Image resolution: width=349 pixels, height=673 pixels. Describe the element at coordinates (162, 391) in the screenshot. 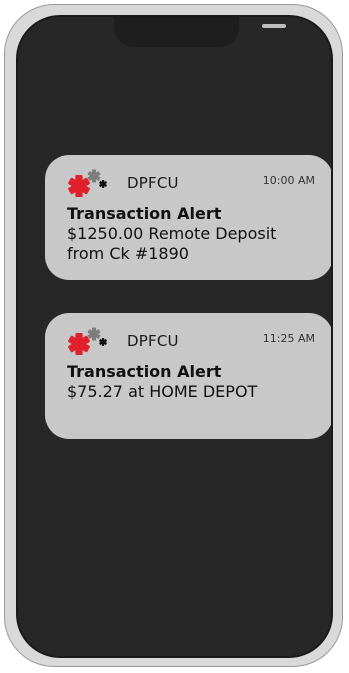

I see `notification-body: $75.27 at HOME DEPOT` at that location.